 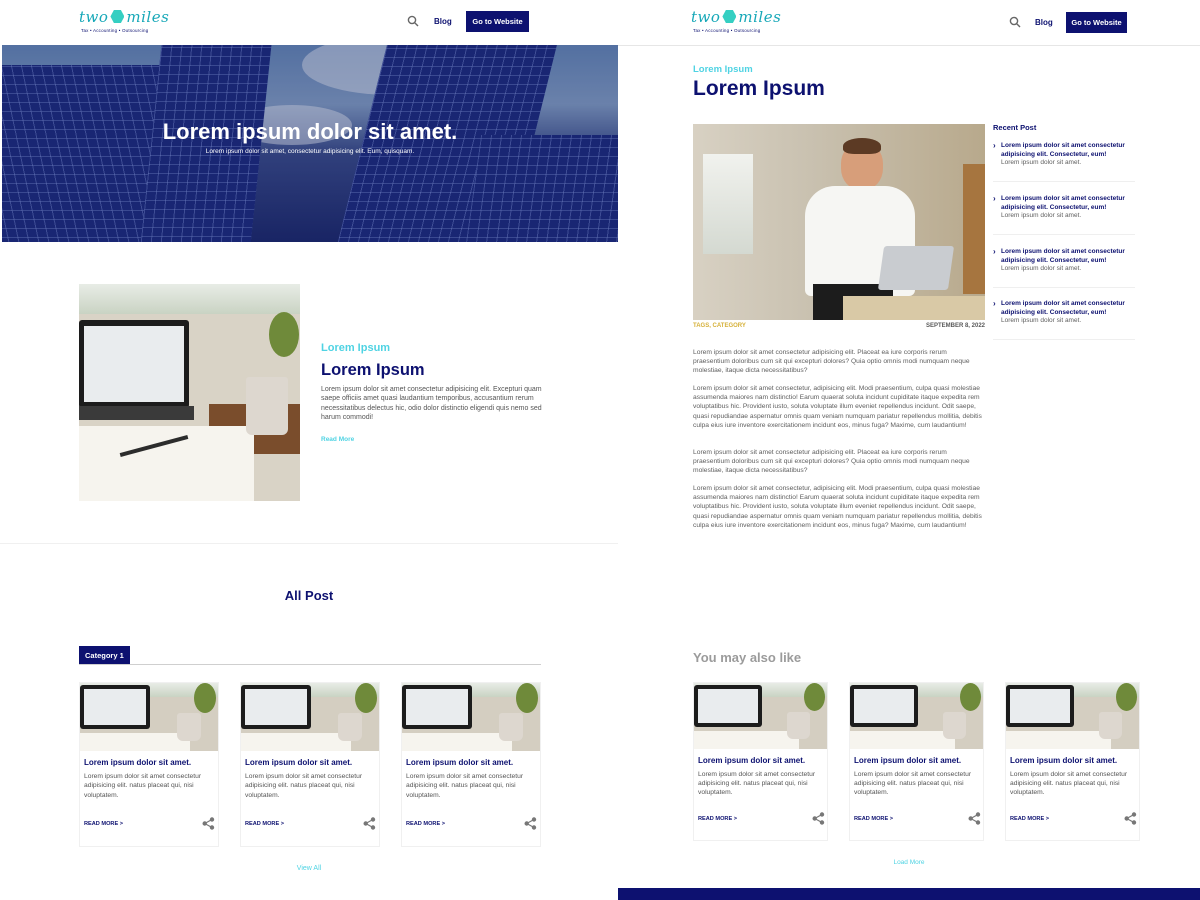 I want to click on featured-title: Lorem Ipsum, so click(x=373, y=370).